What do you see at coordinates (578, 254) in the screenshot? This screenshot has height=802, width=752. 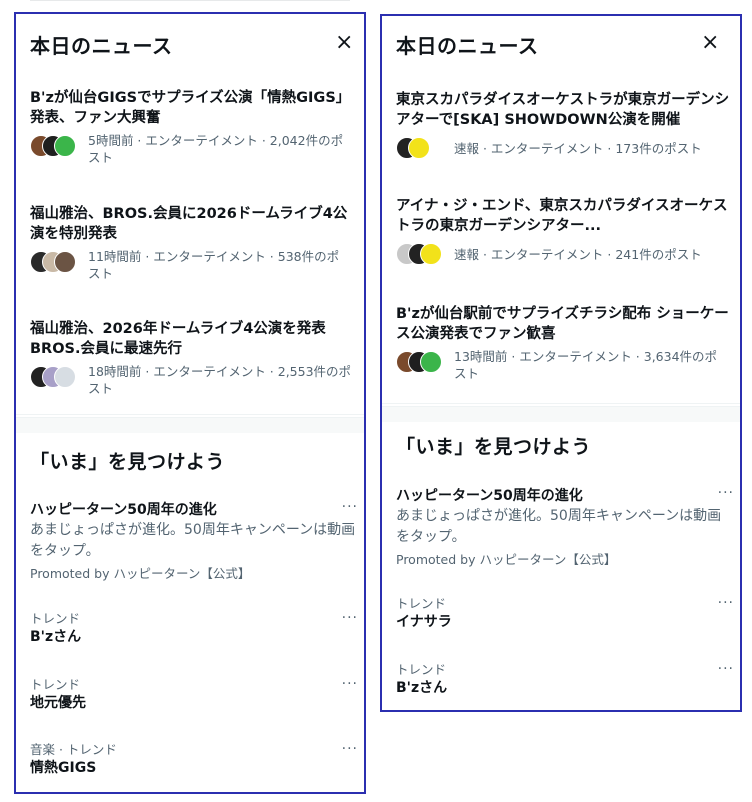 I see `news-meta: 速報 · エンターテイメント · 241件のポスト` at bounding box center [578, 254].